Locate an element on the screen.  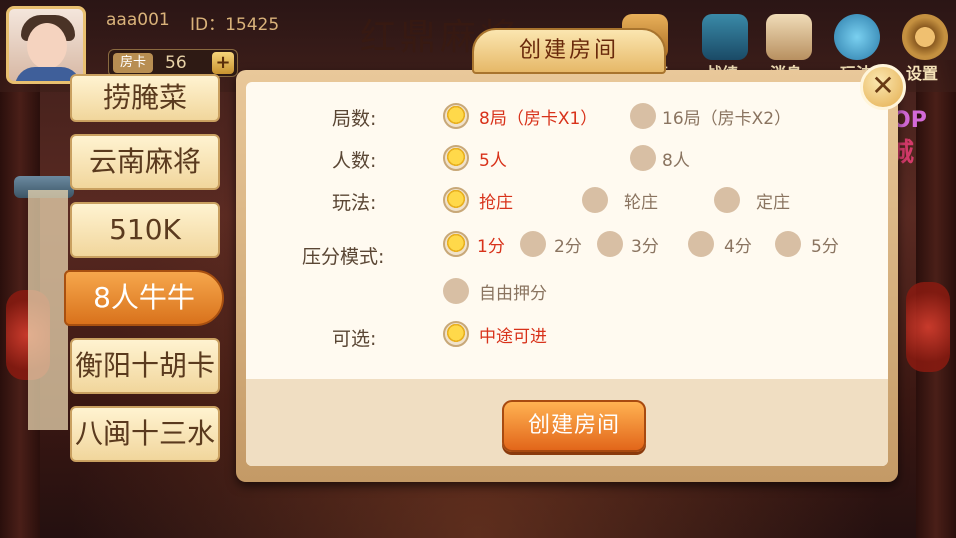
bet-mode-label: 压分模式: is located at coordinates (343, 257).